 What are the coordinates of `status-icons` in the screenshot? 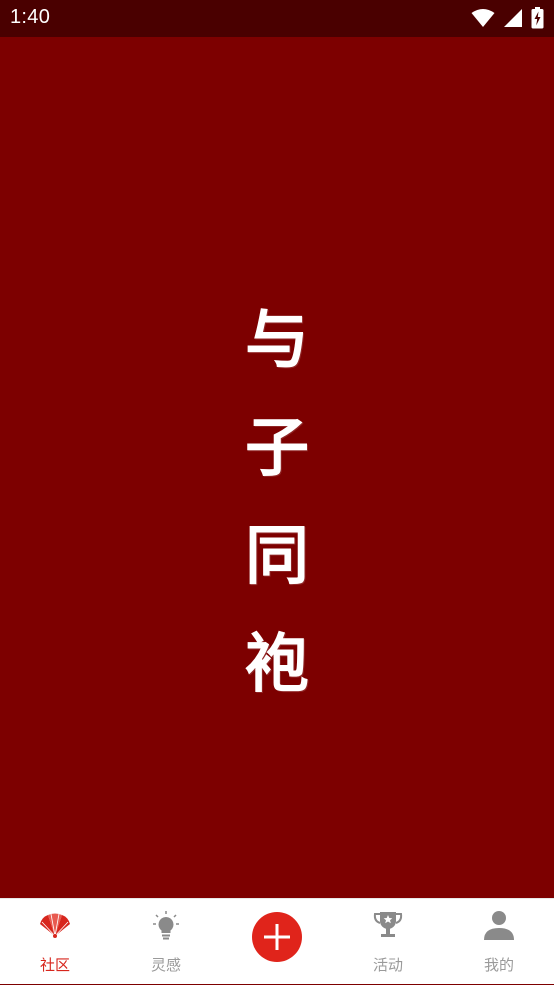 It's located at (507, 18).